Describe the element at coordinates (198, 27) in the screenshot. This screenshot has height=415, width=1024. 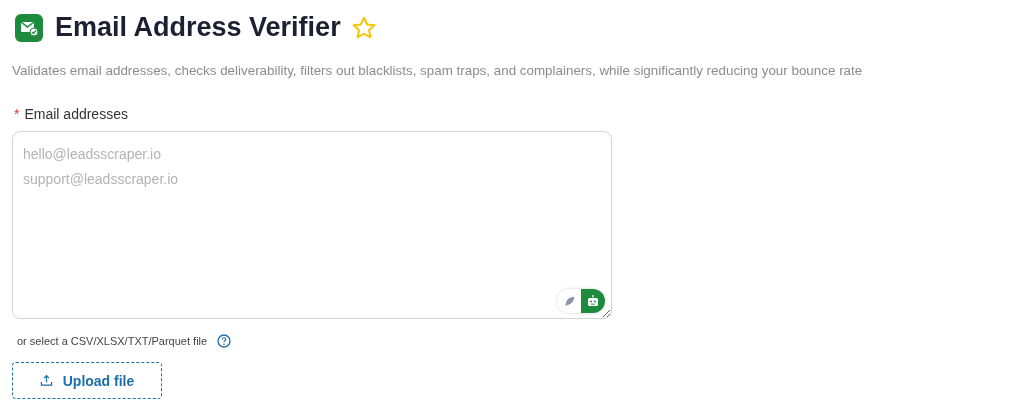
I see `page-title: Email Address Verifier` at that location.